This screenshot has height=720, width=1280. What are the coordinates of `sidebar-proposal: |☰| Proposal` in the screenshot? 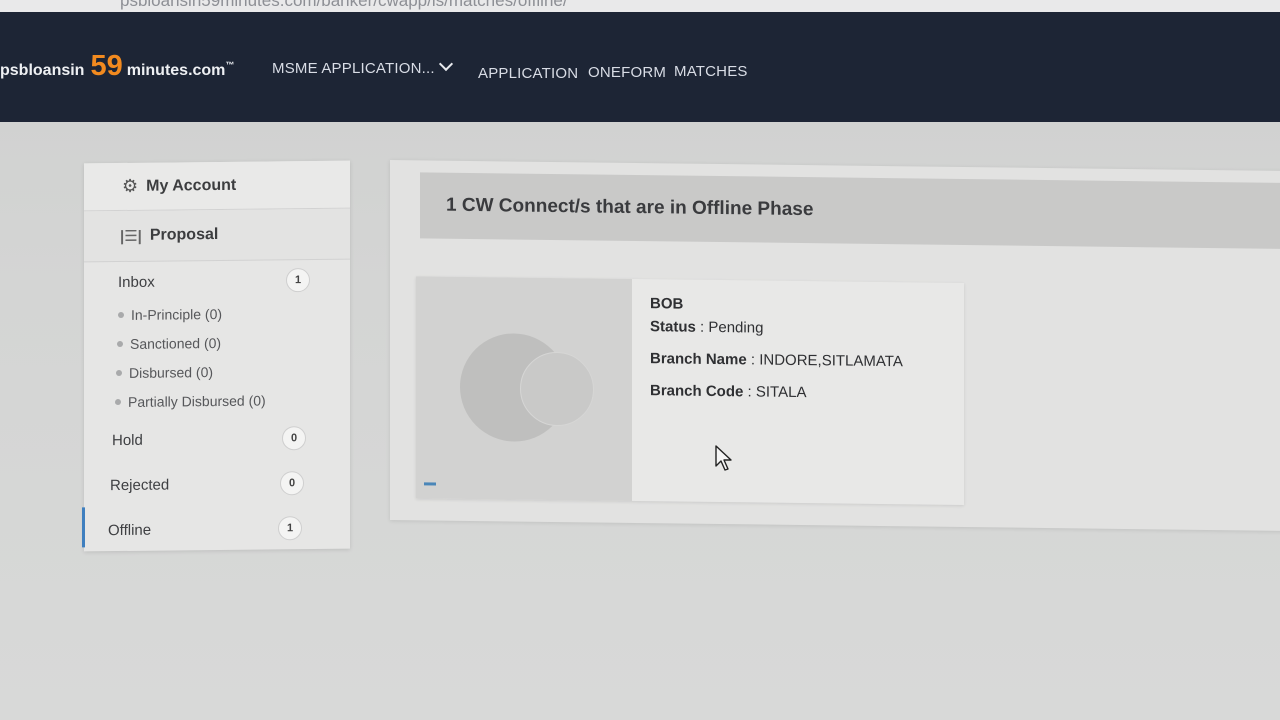 It's located at (217, 235).